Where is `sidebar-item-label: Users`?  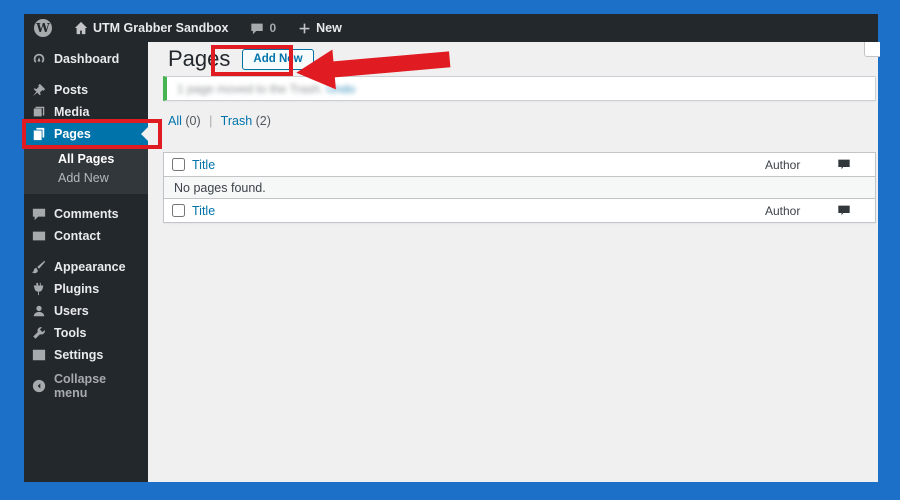
sidebar-item-label: Users is located at coordinates (71, 311).